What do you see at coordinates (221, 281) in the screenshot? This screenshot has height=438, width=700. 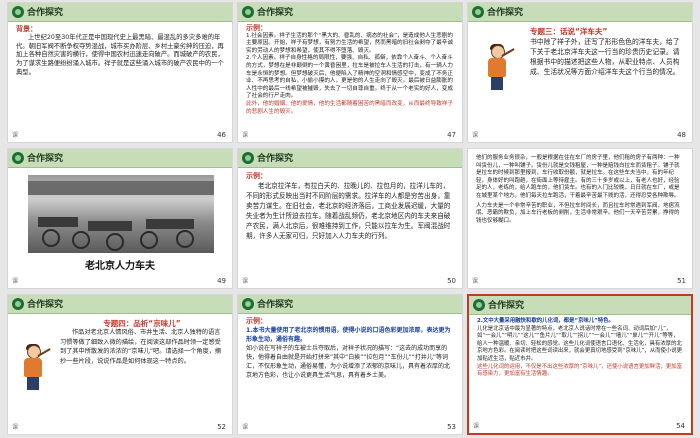 I see `slide-number: 49` at bounding box center [221, 281].